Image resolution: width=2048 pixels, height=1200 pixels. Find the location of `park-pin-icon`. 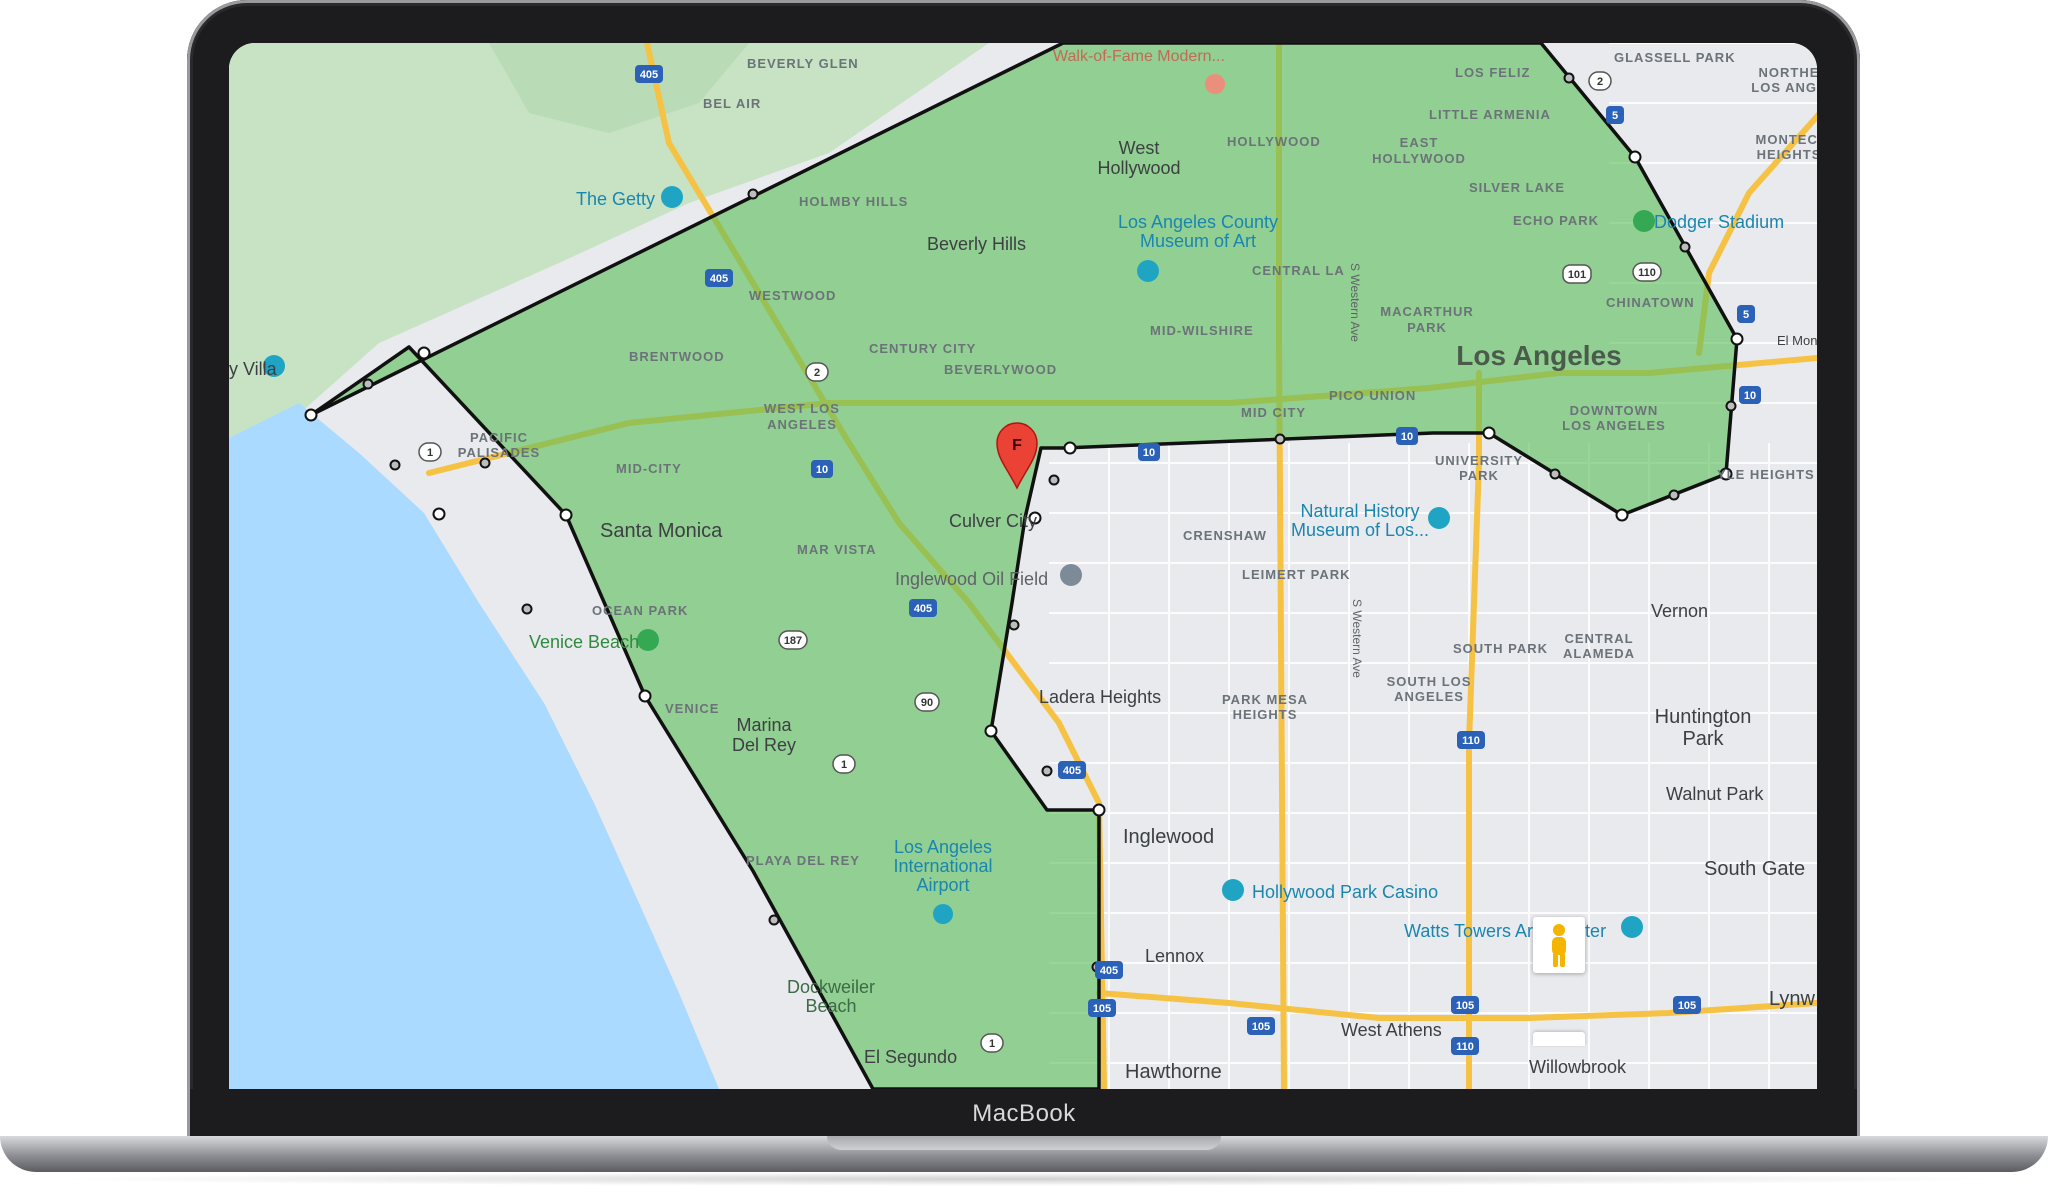

park-pin-icon is located at coordinates (648, 640).